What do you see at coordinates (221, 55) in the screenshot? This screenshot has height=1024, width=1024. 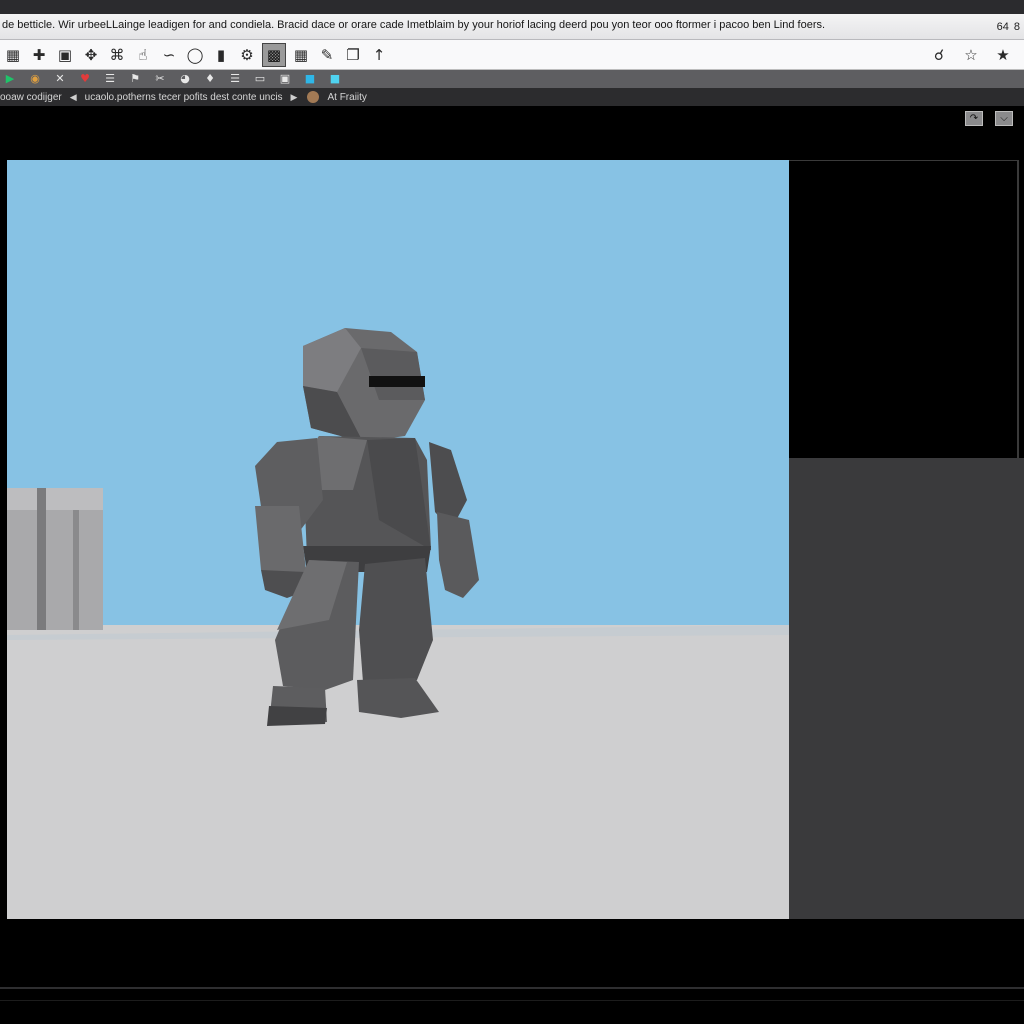 I see `histogram-icon: ▮` at bounding box center [221, 55].